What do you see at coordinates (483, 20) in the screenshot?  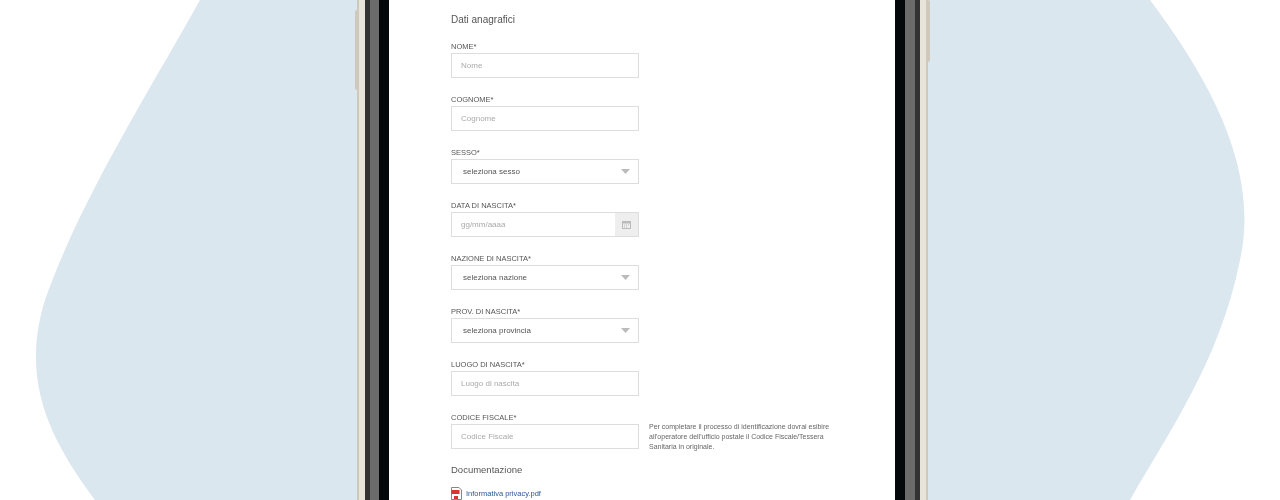 I see `section-title: Dati anagrafici` at bounding box center [483, 20].